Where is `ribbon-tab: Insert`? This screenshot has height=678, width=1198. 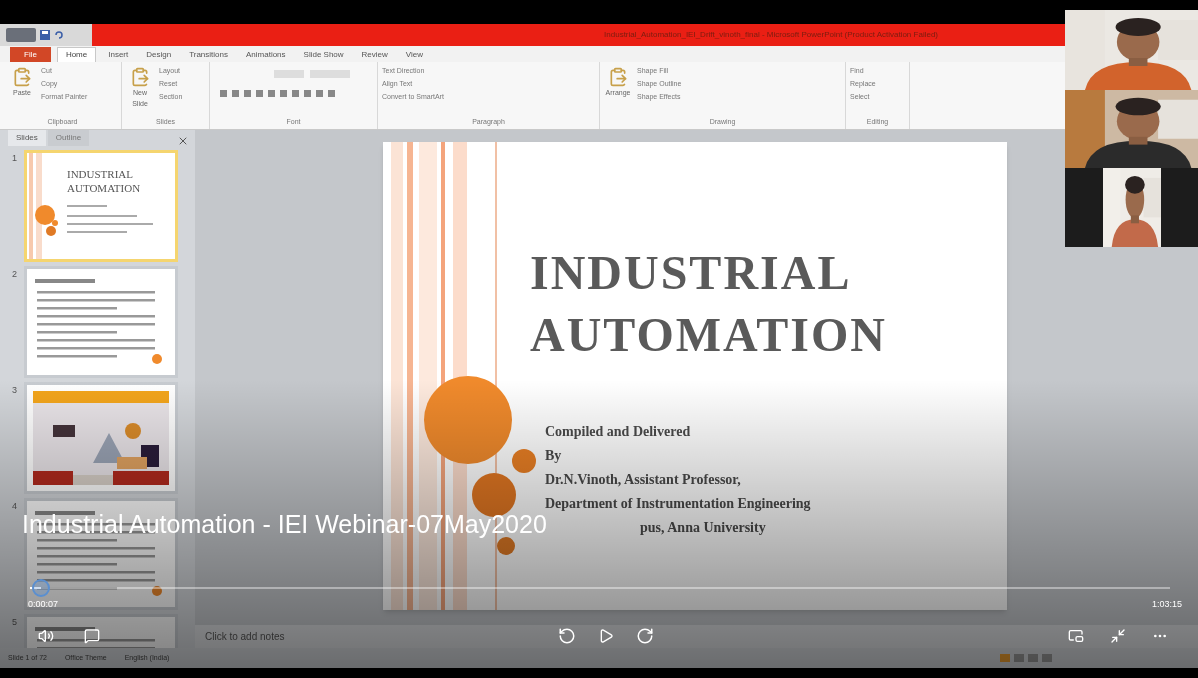
ribbon-tab: Insert is located at coordinates (118, 54).